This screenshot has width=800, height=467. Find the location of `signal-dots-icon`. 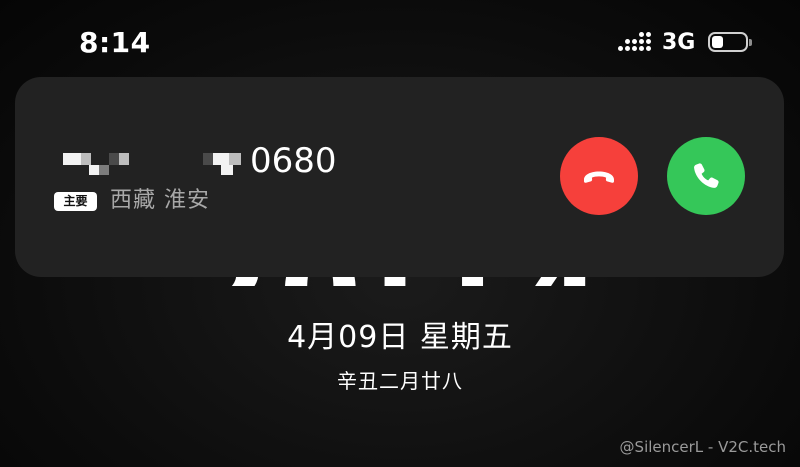

signal-dots-icon is located at coordinates (635, 42).